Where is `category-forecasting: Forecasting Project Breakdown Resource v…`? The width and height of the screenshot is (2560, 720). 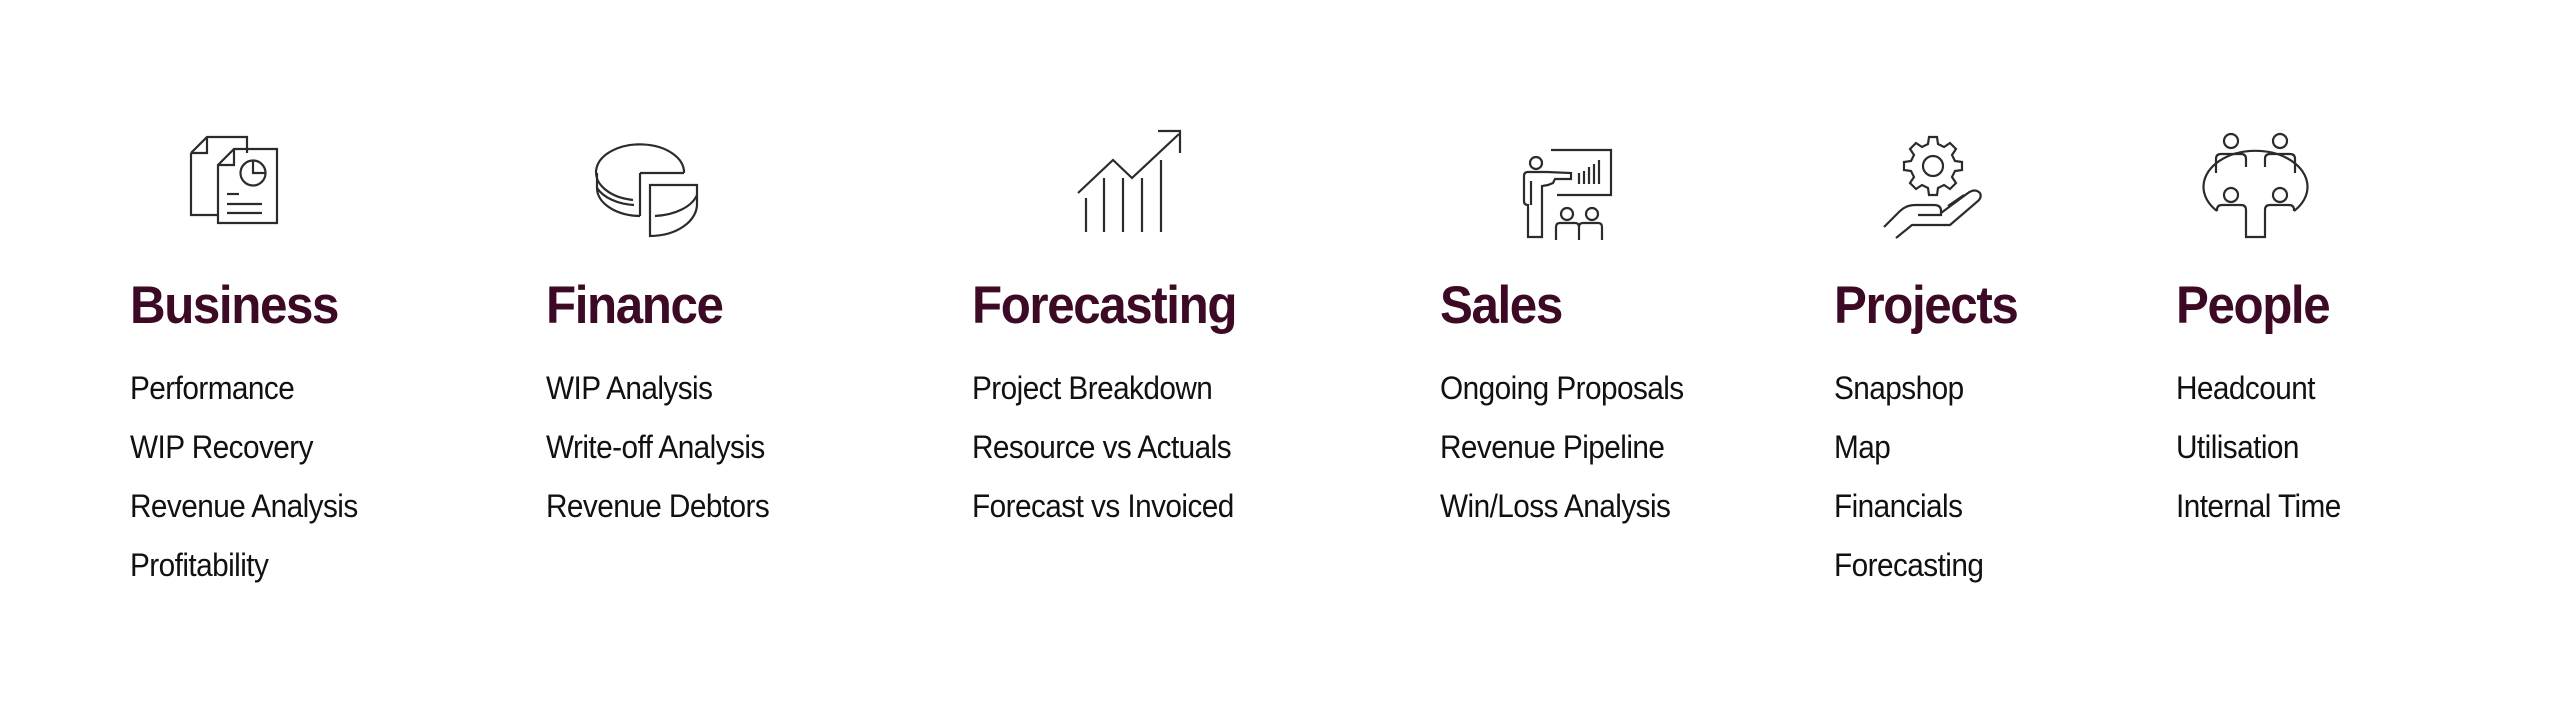 category-forecasting: Forecasting Project Breakdown Resource v… is located at coordinates (1114, 407).